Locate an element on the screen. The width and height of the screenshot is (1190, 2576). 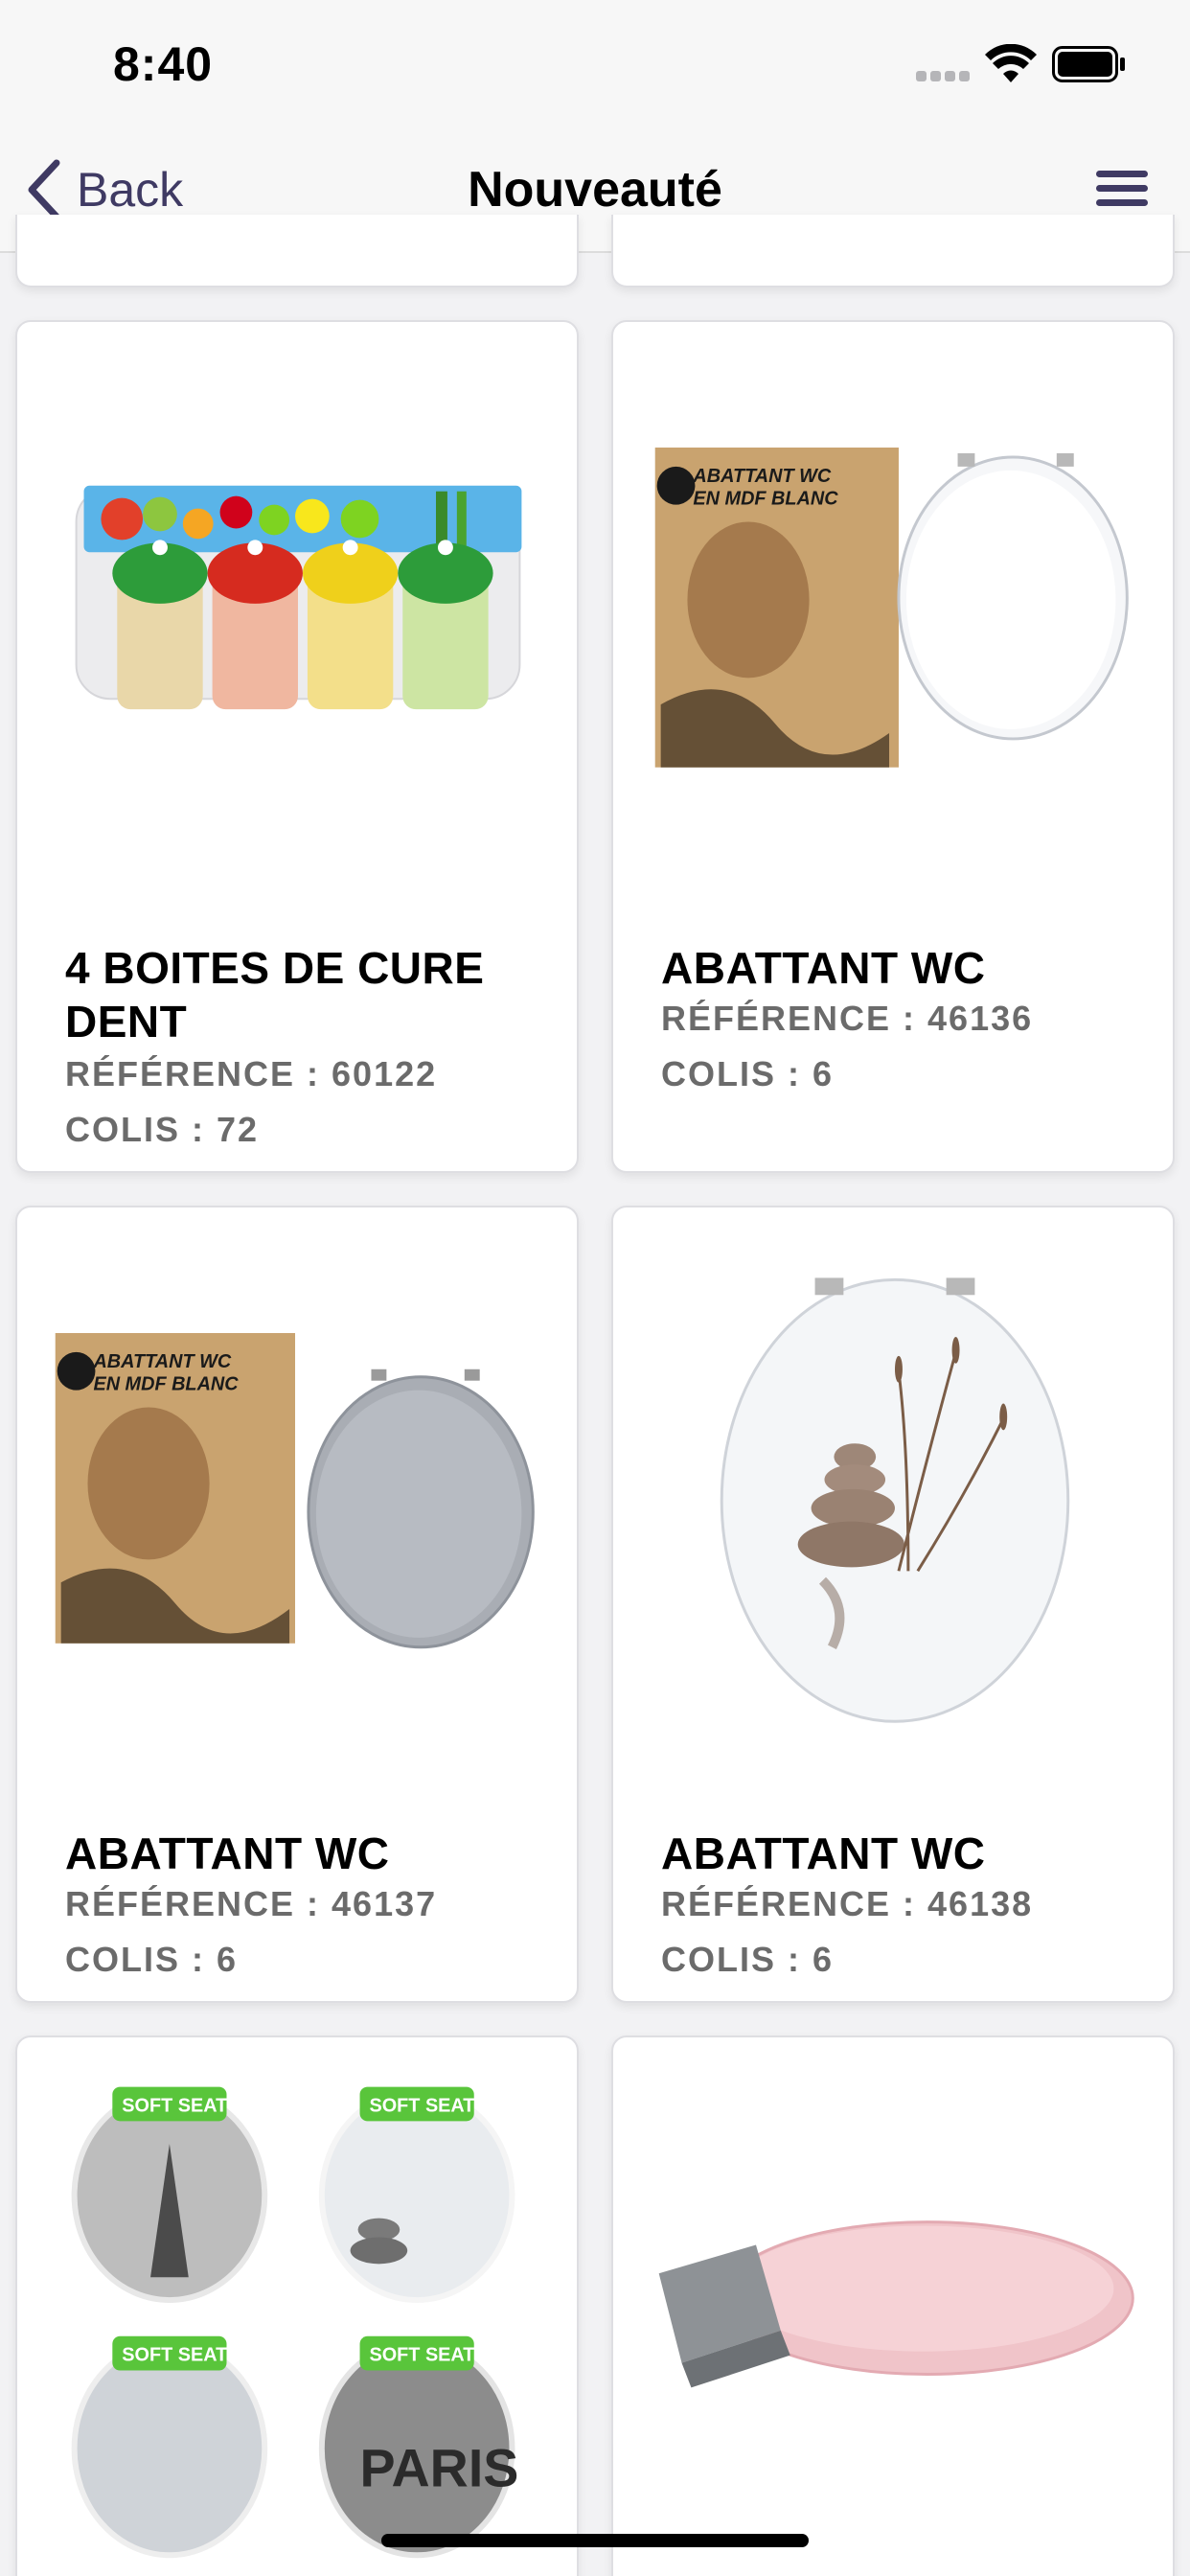
product-card is located at coordinates (893, 2306).